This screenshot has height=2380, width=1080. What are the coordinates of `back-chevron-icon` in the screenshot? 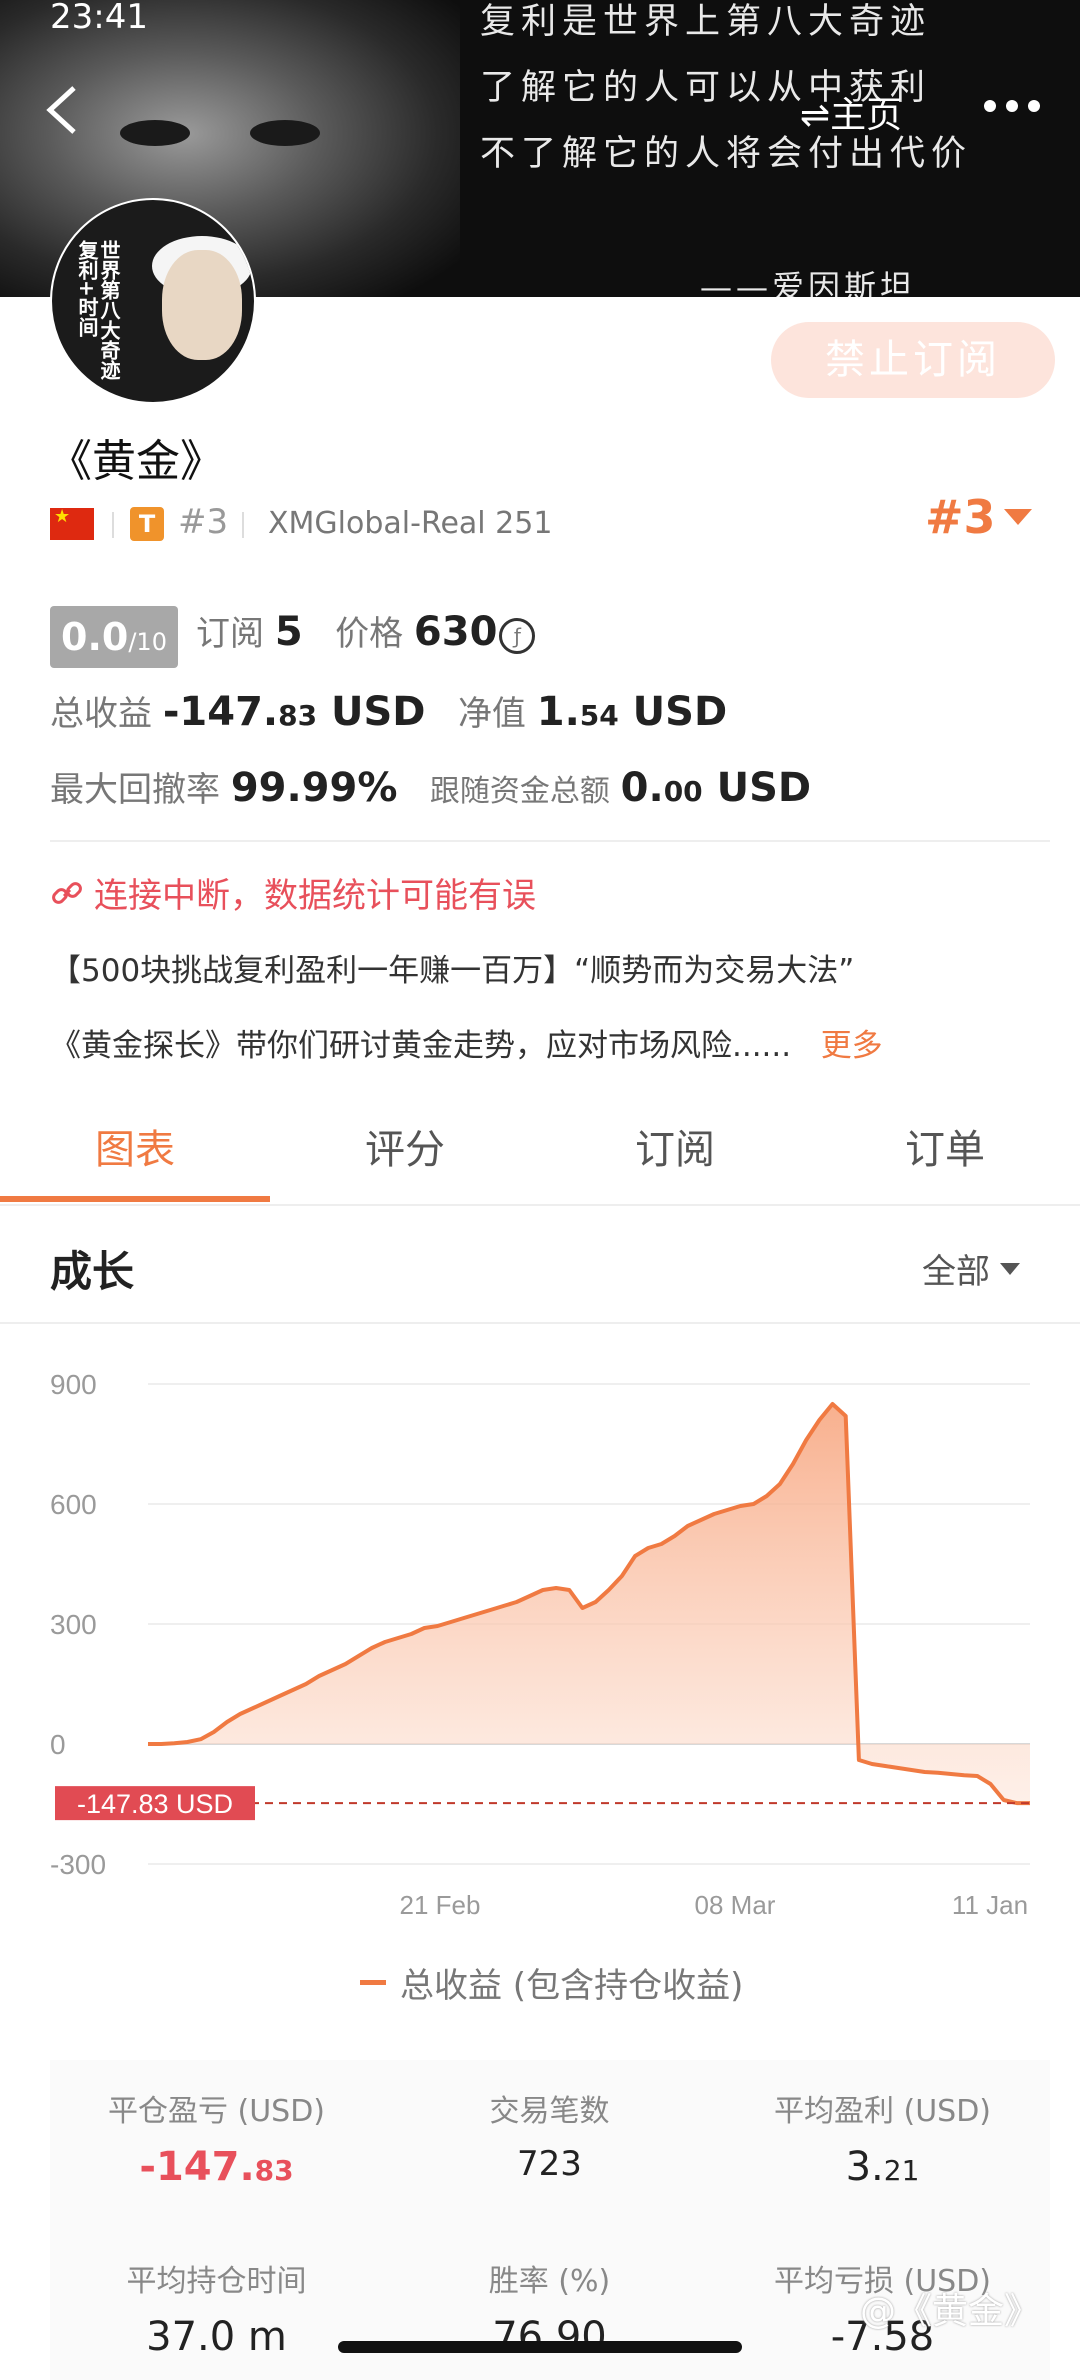 It's located at (63, 110).